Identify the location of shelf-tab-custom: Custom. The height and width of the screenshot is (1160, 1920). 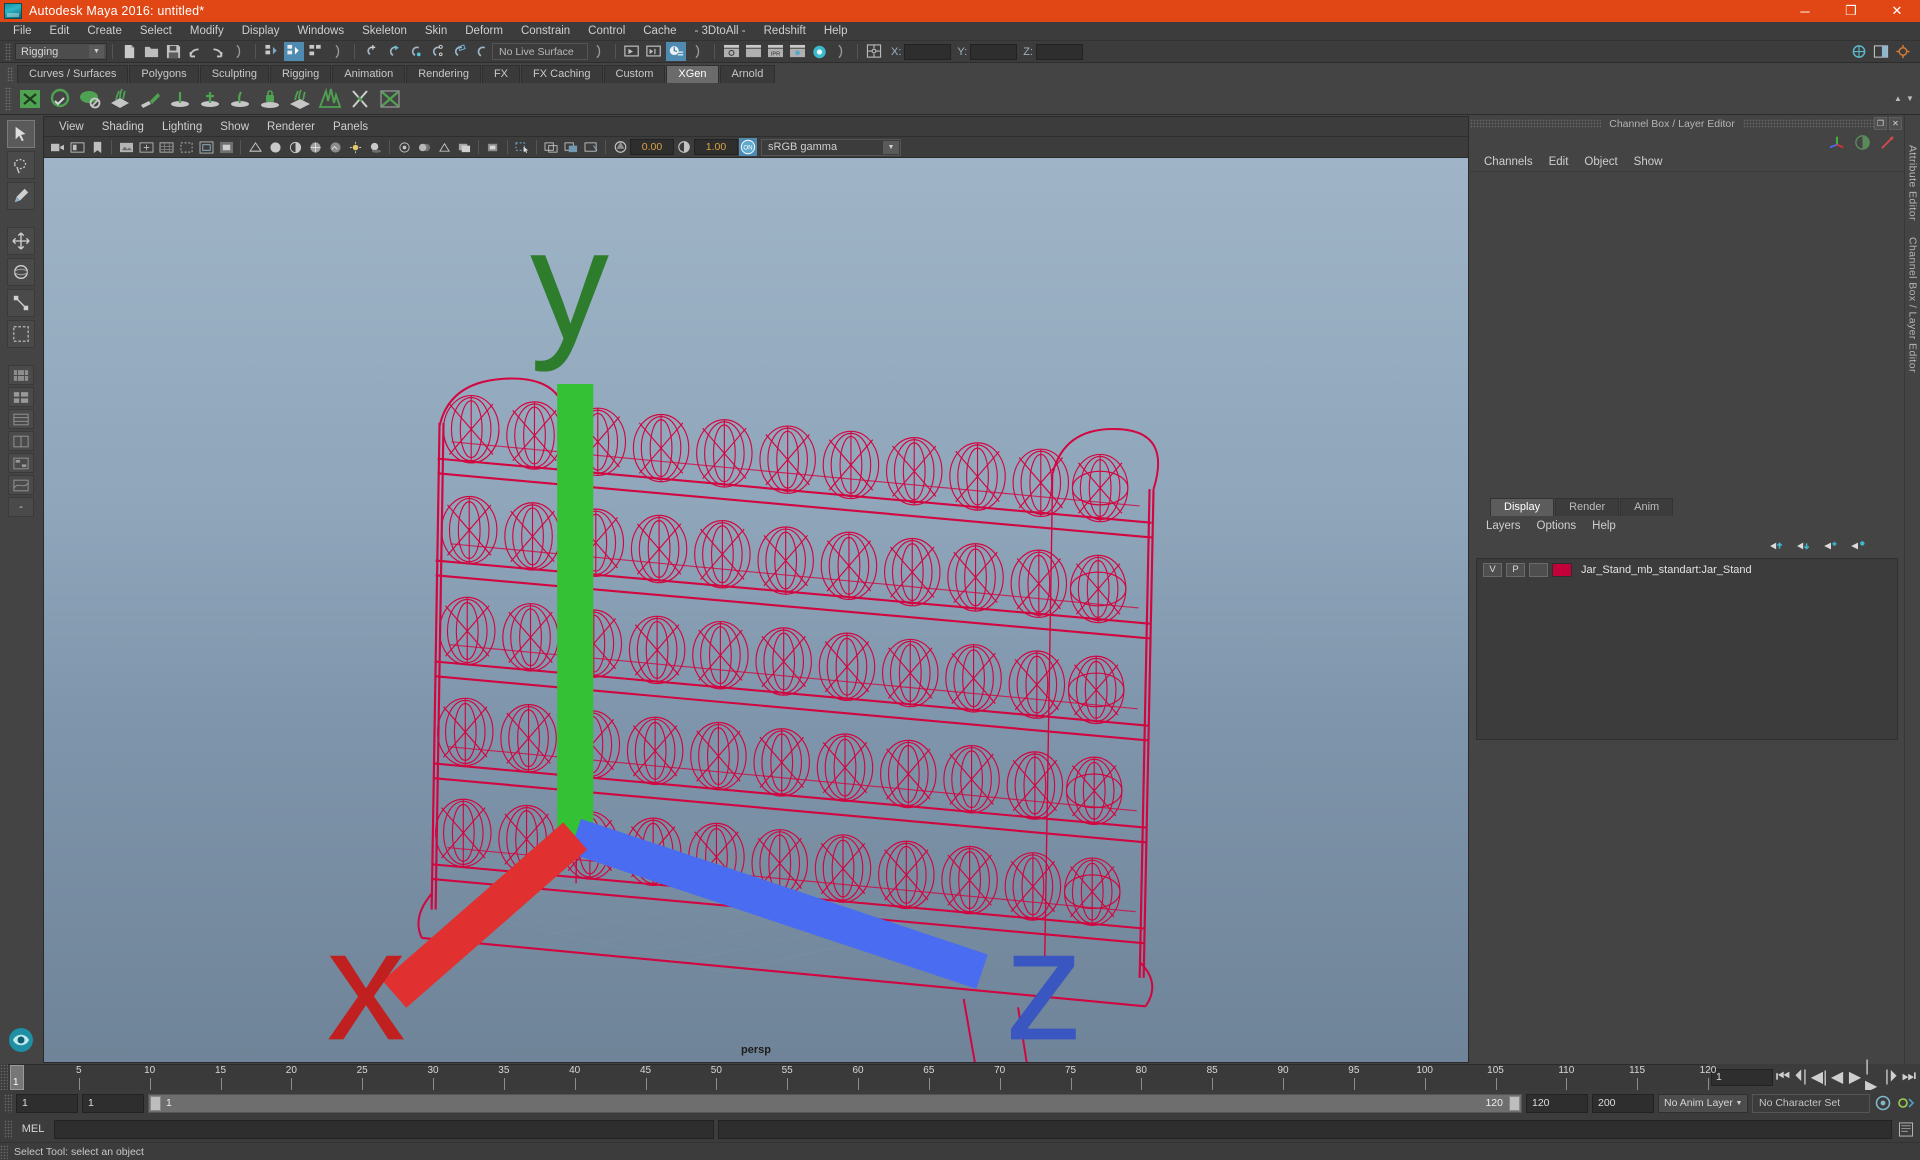
(634, 74).